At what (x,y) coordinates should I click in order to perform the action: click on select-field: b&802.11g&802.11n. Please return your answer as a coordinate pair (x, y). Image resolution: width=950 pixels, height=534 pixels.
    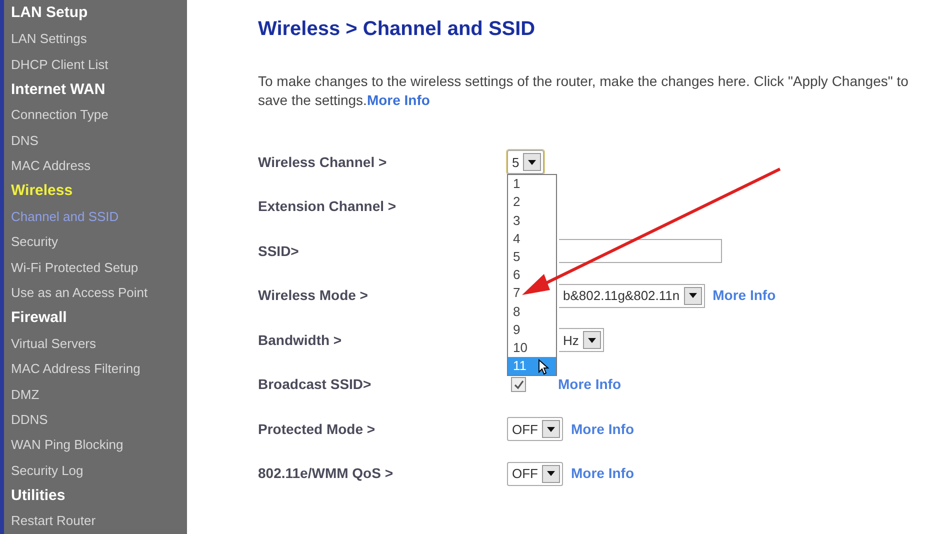
    Looking at the image, I should click on (632, 296).